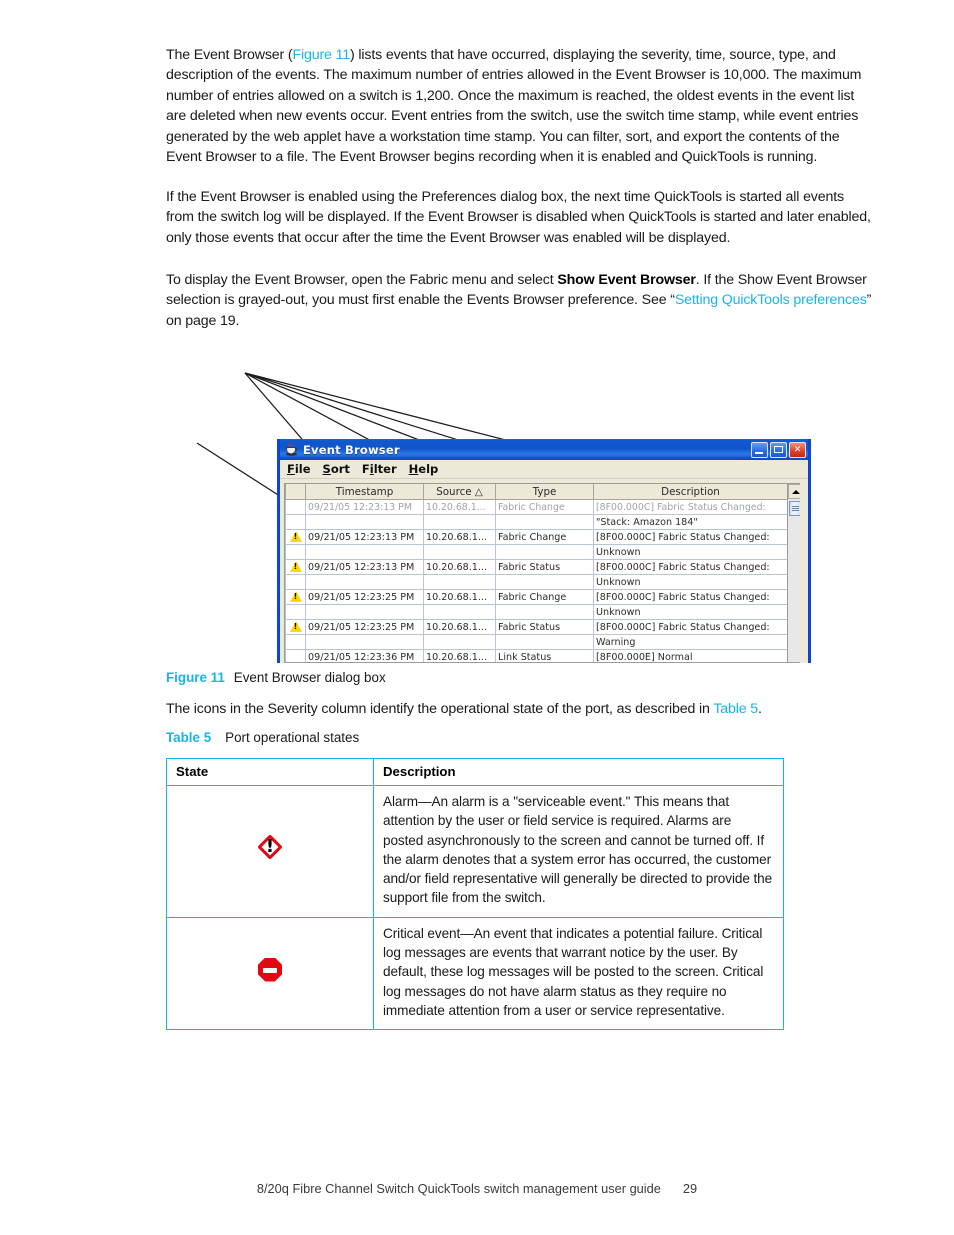  I want to click on column-header-type: Type, so click(544, 492).